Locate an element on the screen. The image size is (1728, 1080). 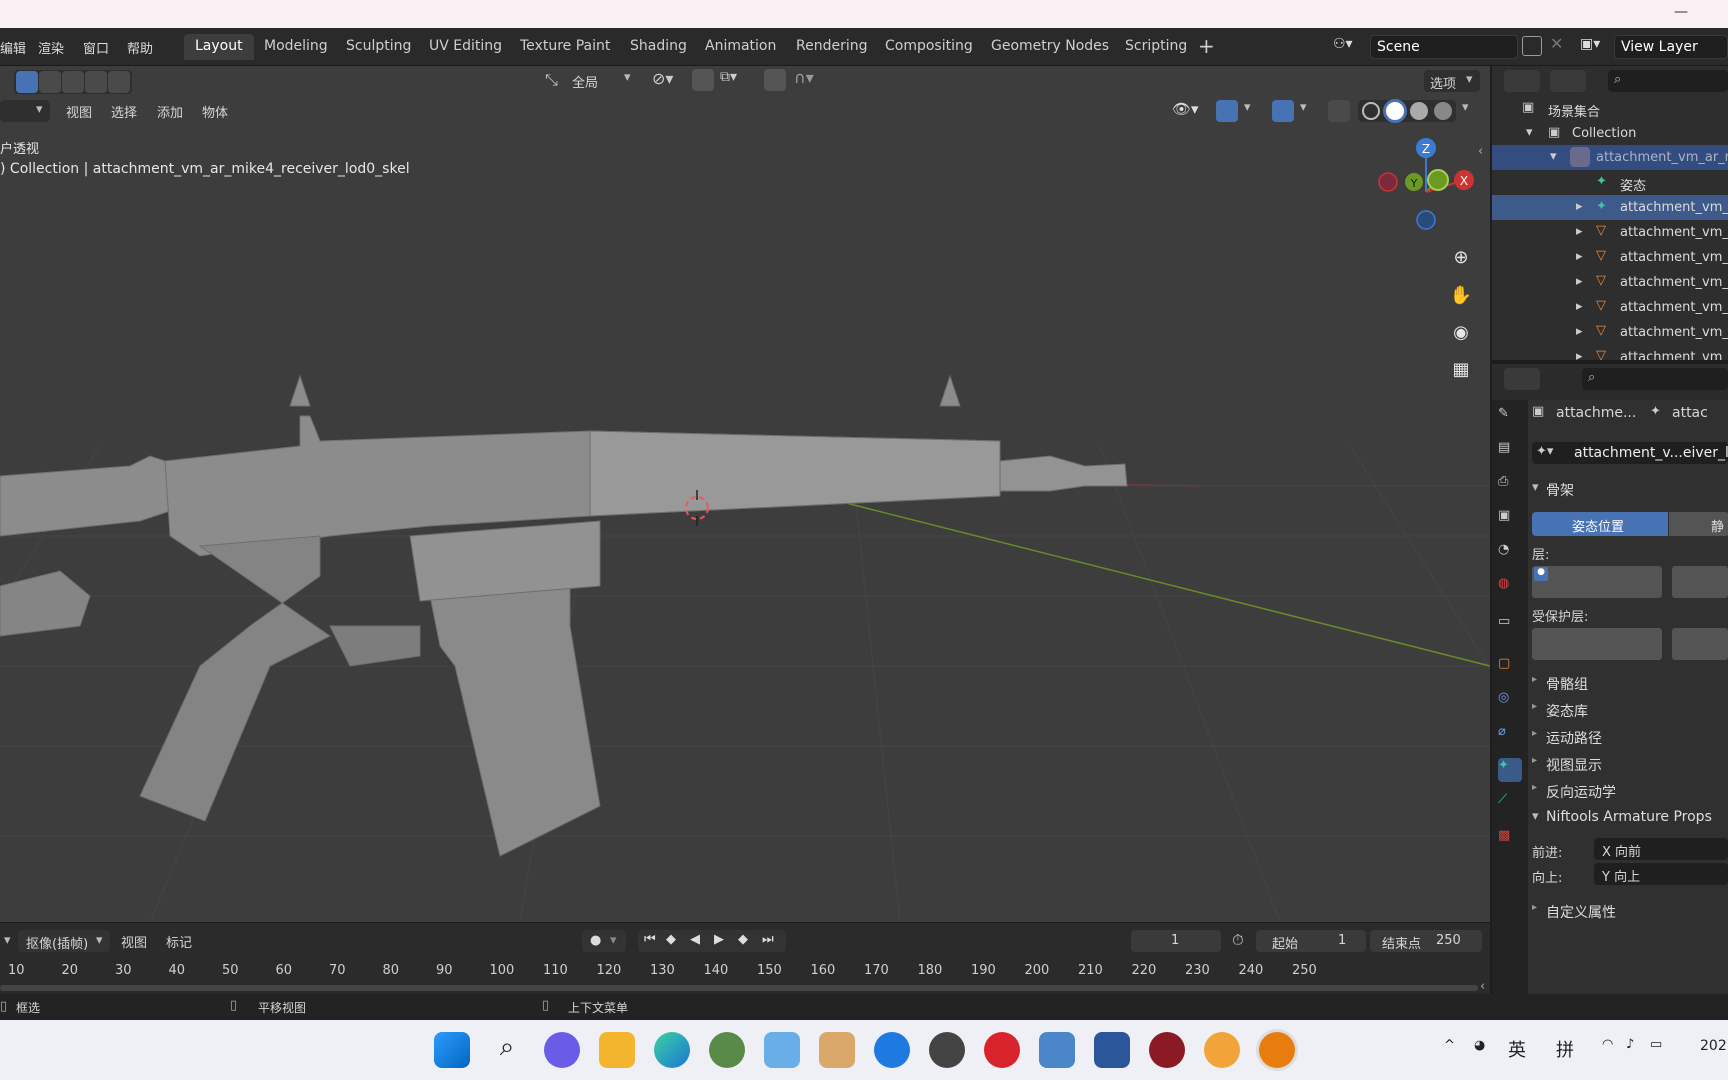
outliner-search-input: ⌕ is located at coordinates (1668, 81).